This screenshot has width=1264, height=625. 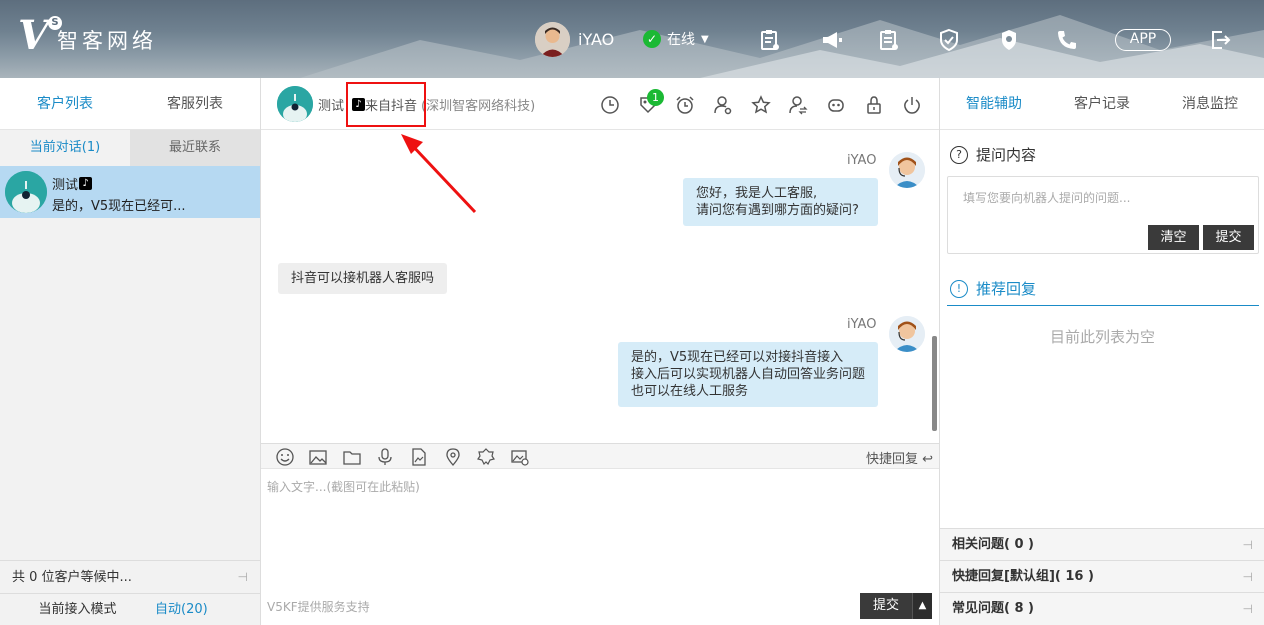 I want to click on access-mode-value: 自动(20), so click(x=181, y=609).